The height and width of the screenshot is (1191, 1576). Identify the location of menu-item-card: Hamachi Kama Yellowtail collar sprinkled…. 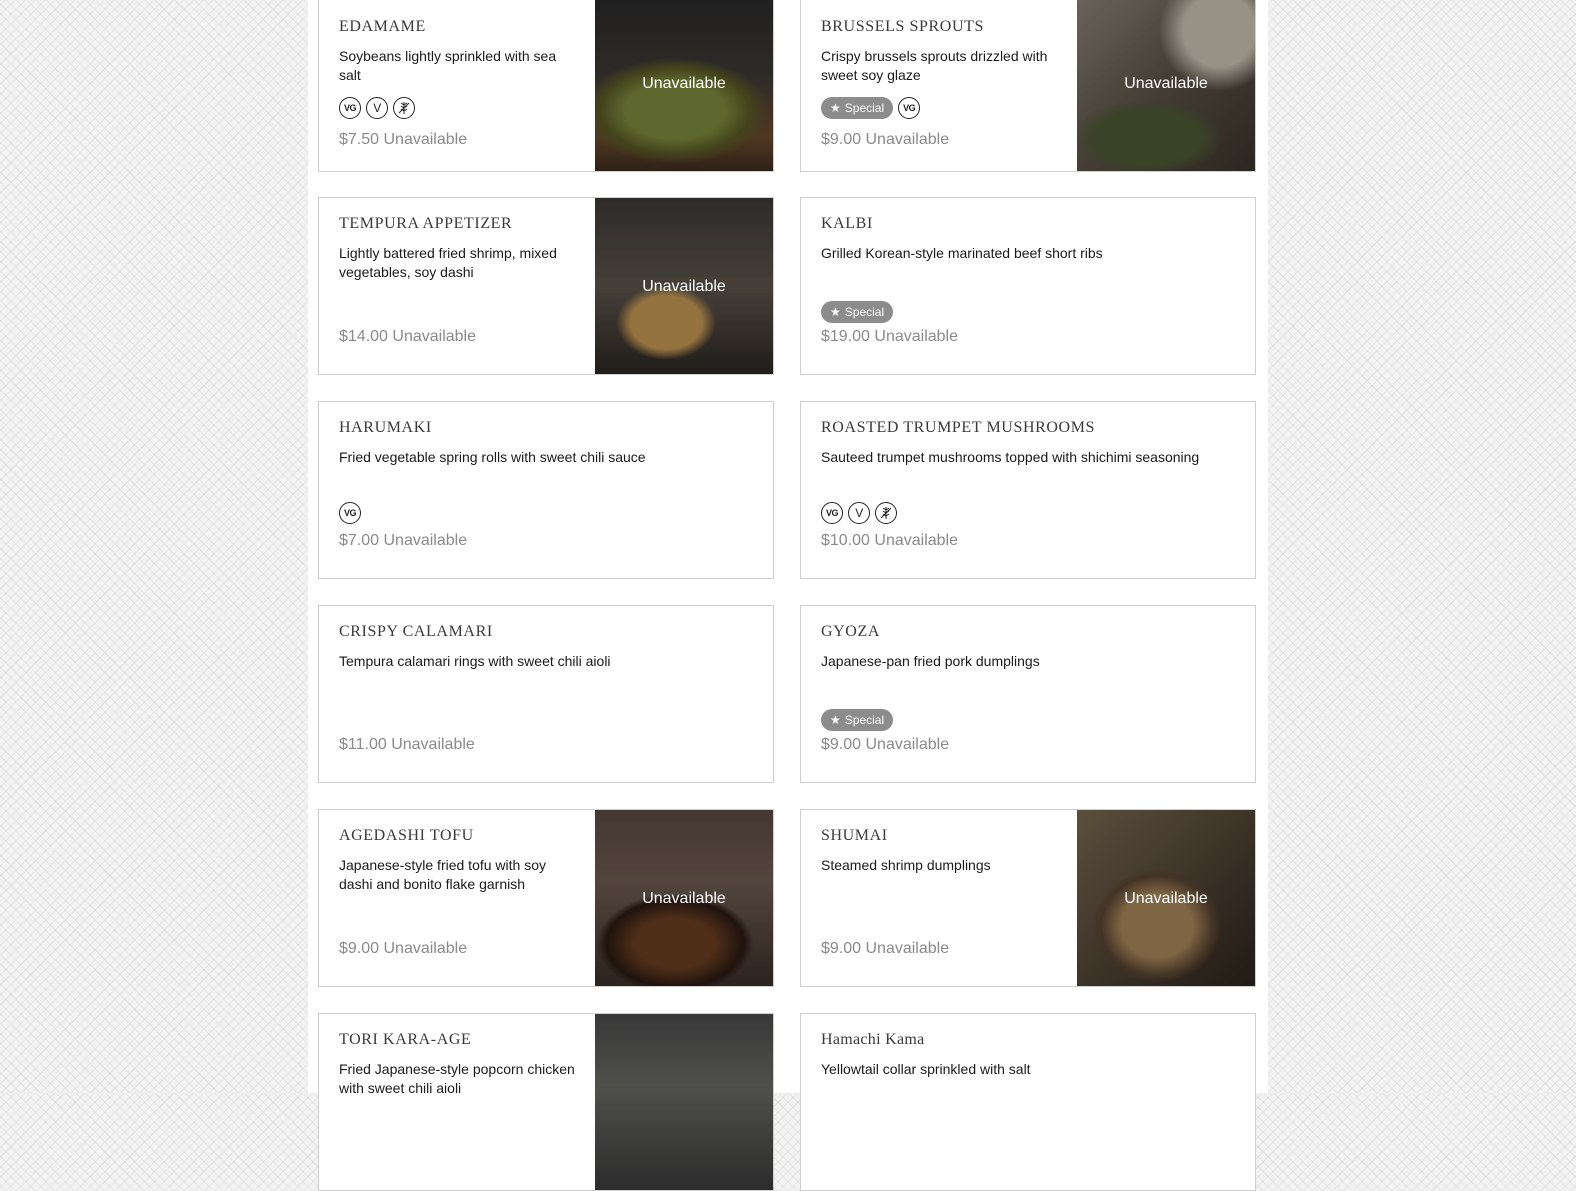
(1028, 1102).